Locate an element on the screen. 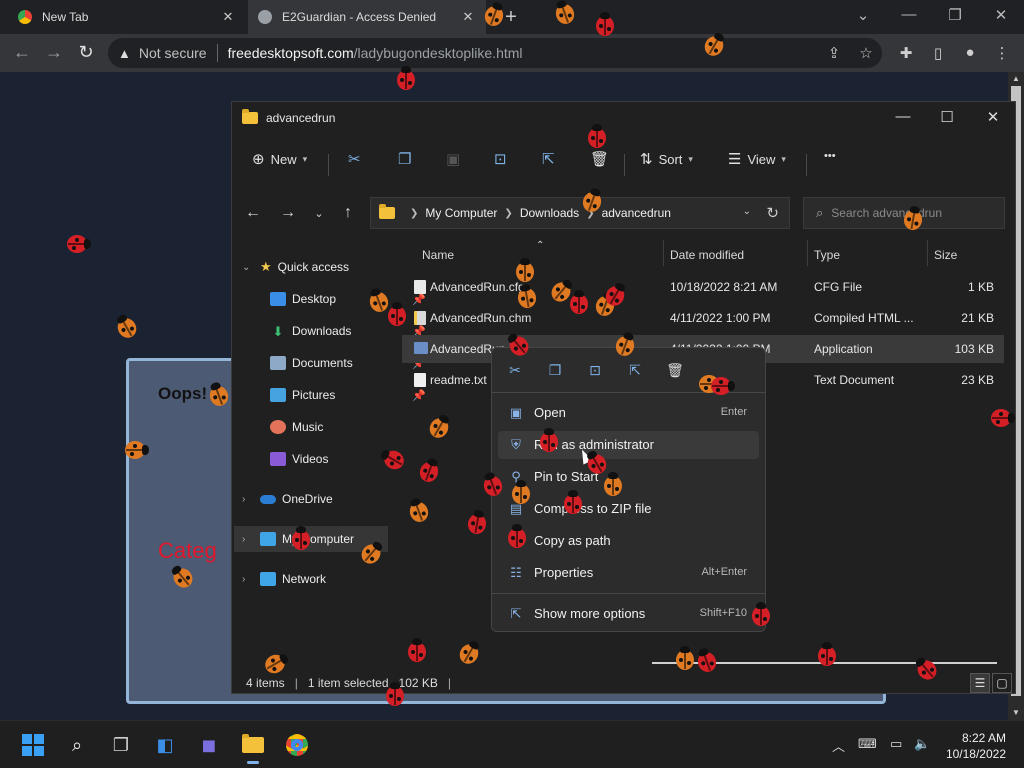 The image size is (1024, 768). scroll-down-arrow-icon: ▼ is located at coordinates (1016, 712).